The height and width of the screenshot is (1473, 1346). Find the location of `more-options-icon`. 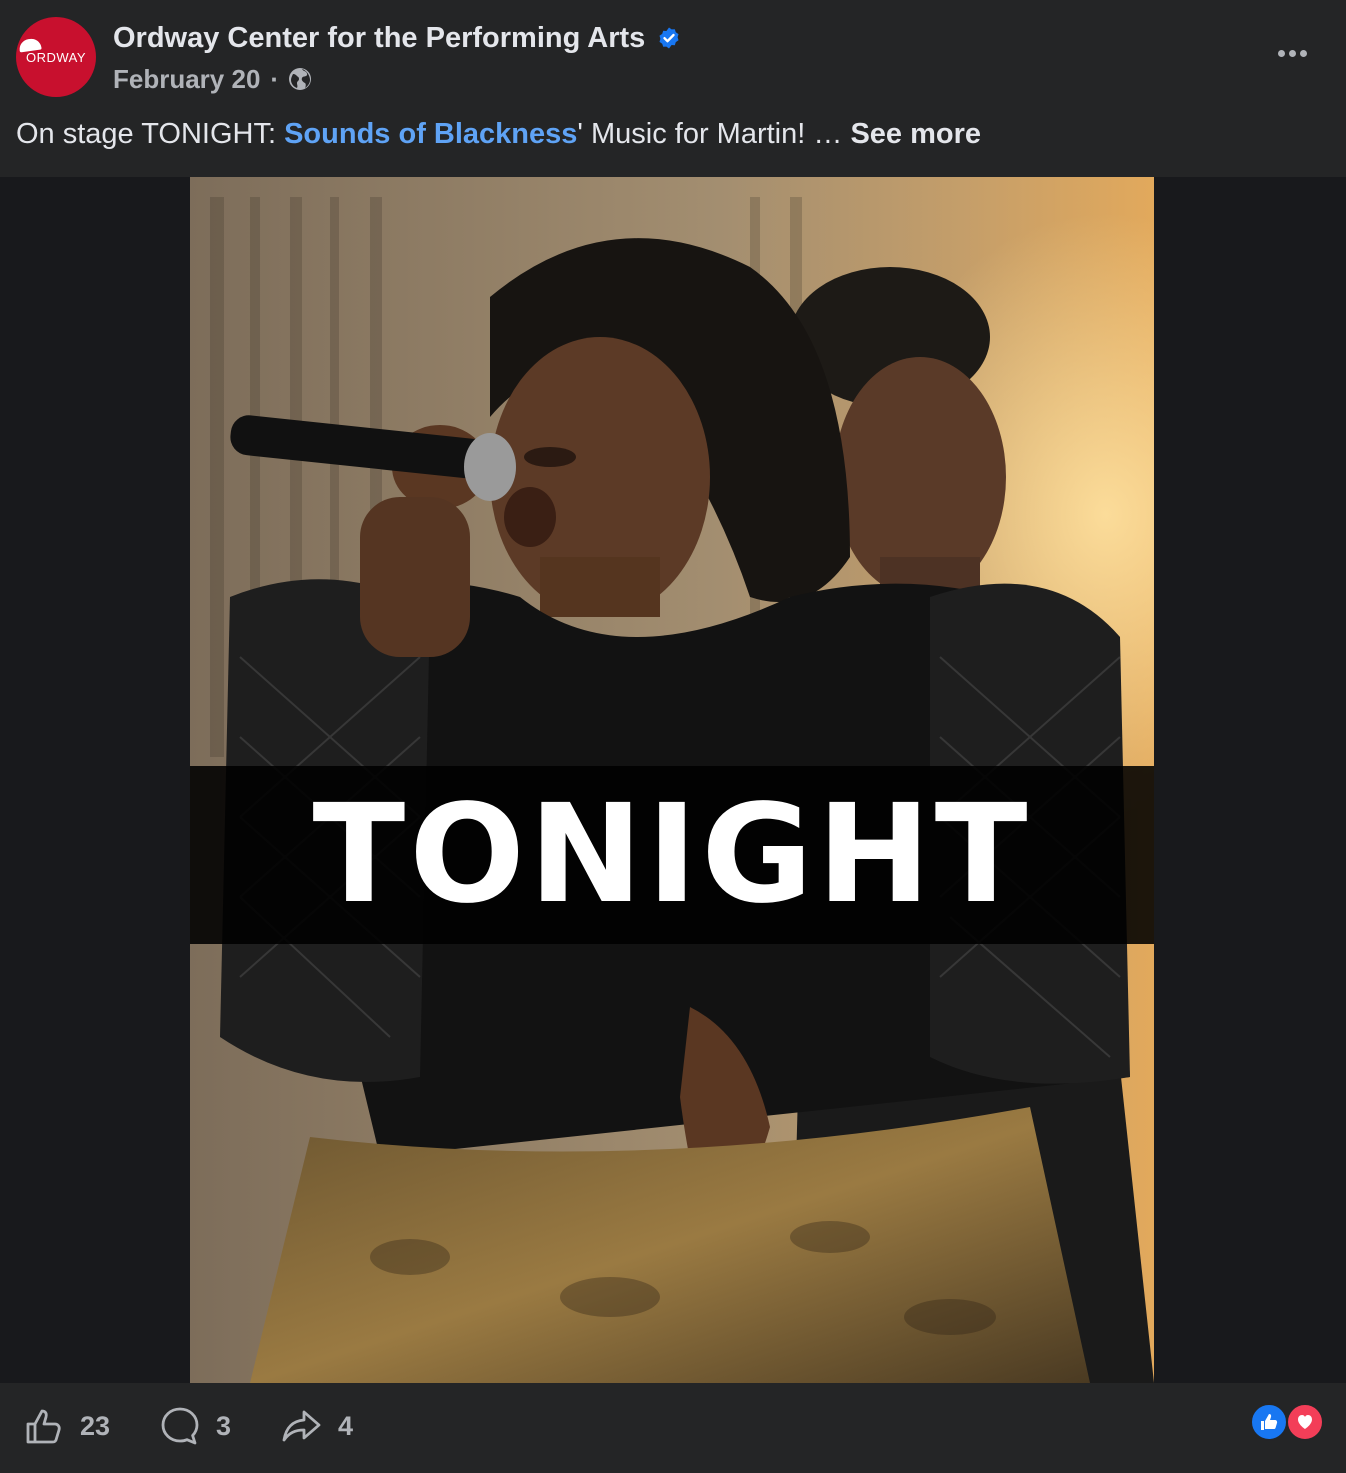

more-options-icon is located at coordinates (1292, 53).